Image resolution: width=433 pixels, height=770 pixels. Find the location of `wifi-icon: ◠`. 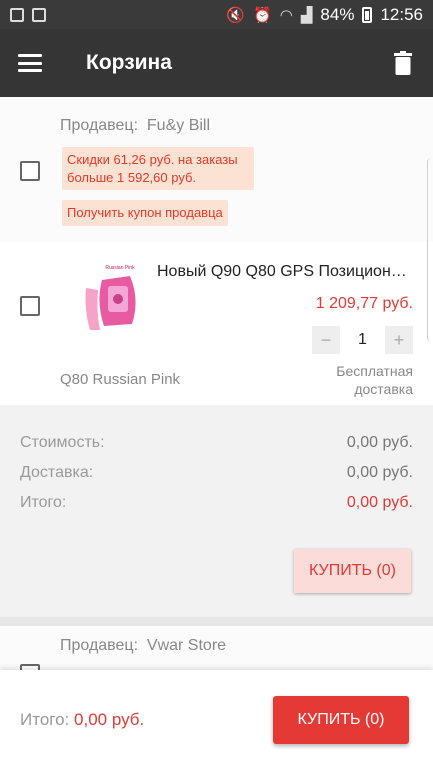

wifi-icon: ◠ is located at coordinates (286, 15).